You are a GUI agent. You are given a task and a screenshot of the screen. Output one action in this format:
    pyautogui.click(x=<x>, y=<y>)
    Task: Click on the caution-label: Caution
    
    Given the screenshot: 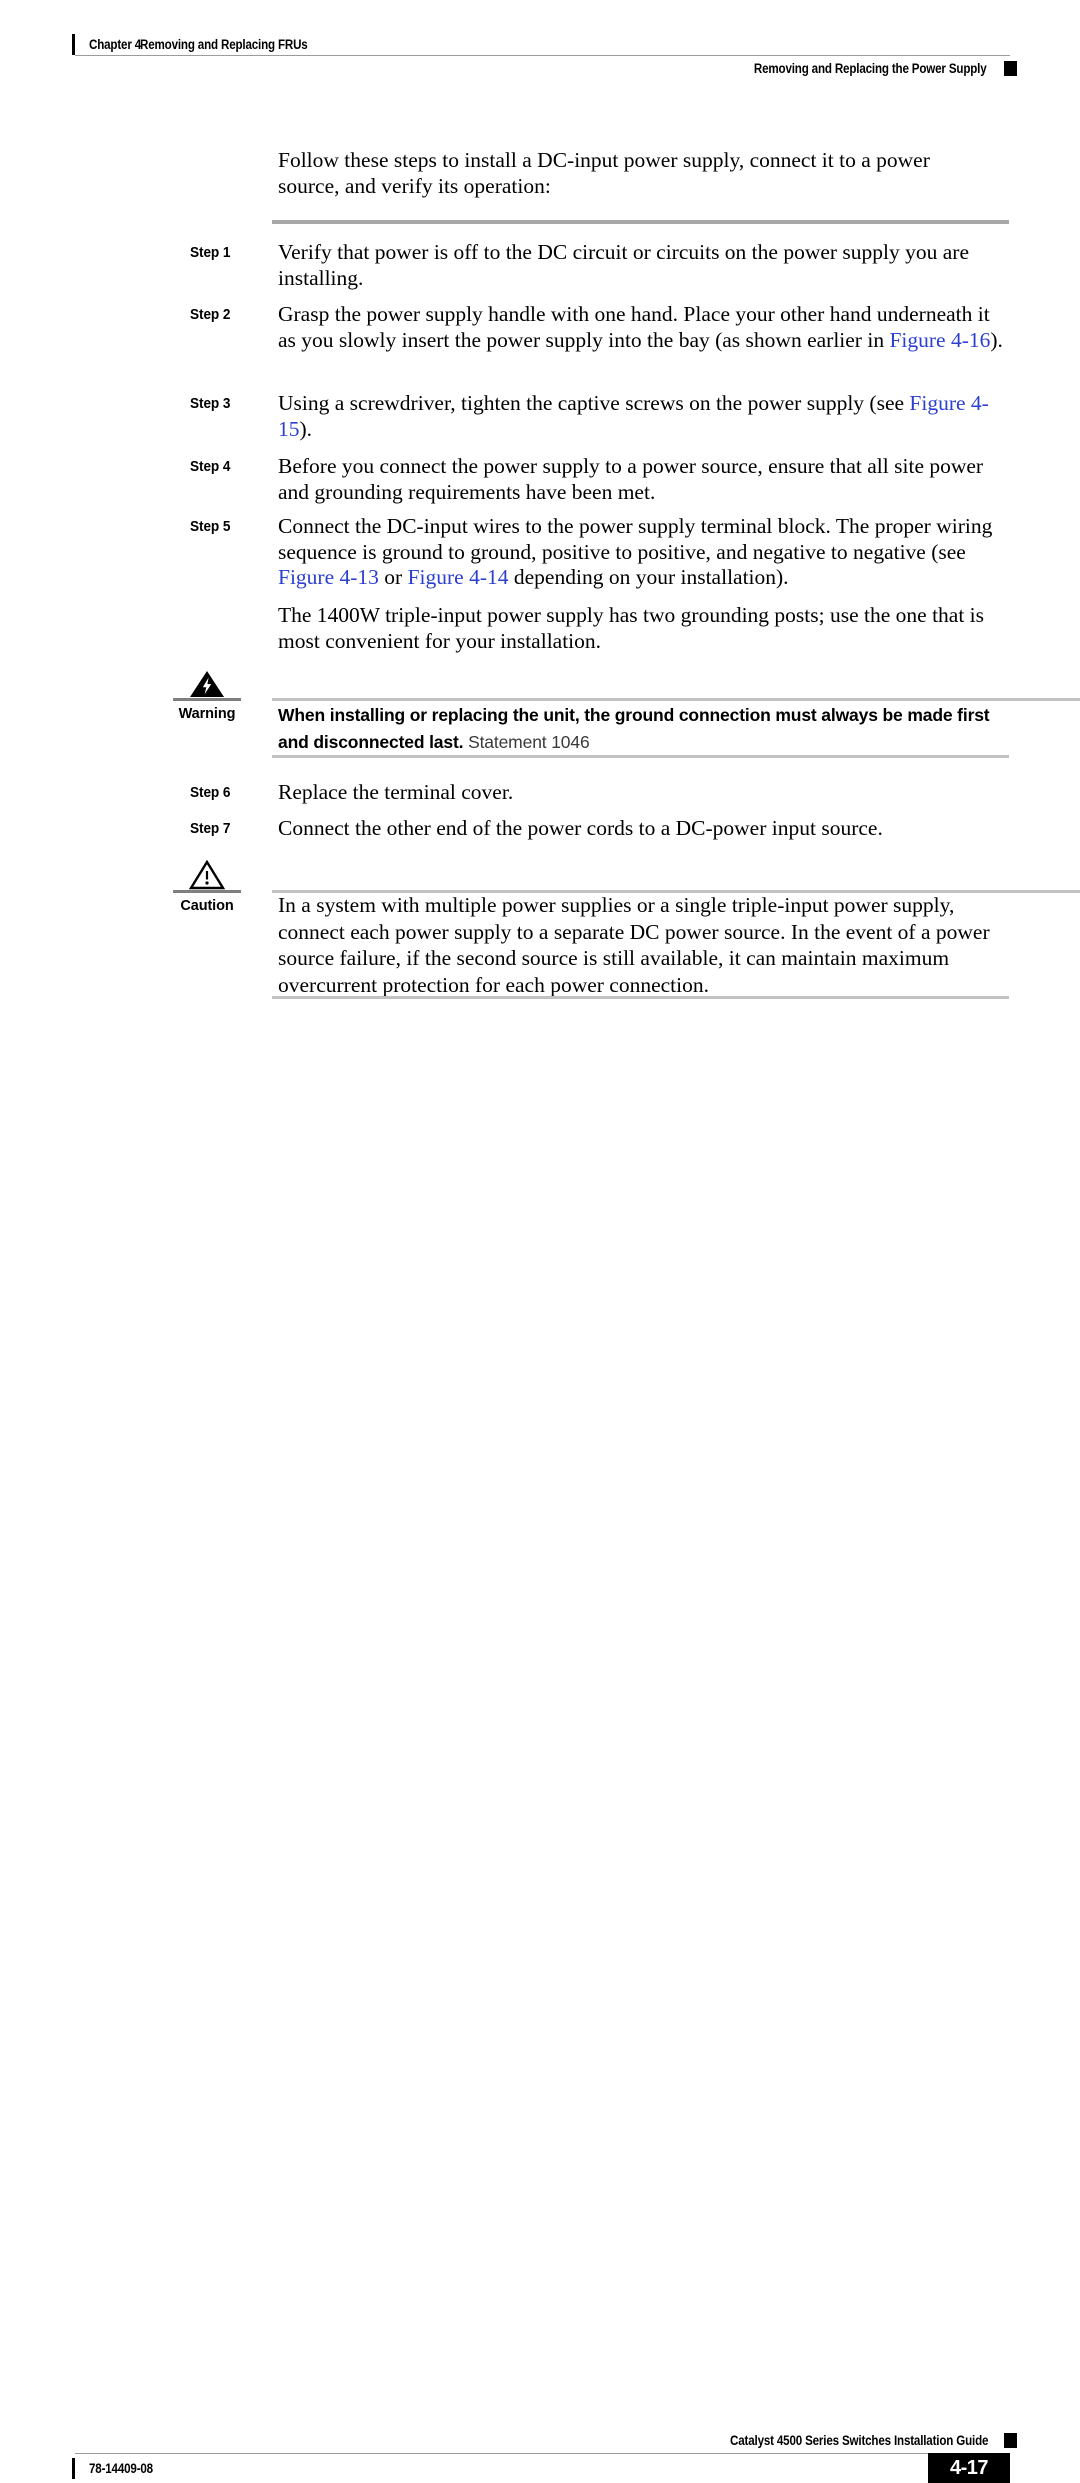 What is the action you would take?
    pyautogui.click(x=207, y=906)
    